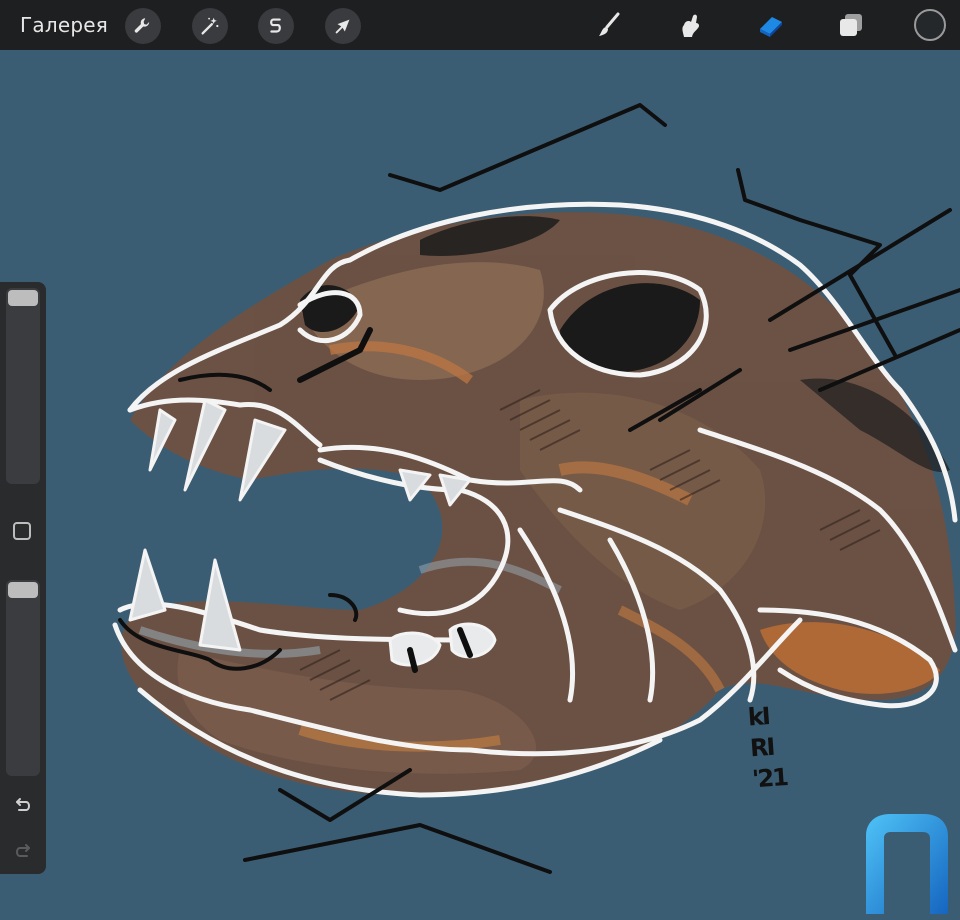 The height and width of the screenshot is (920, 960). I want to click on gallery-button: Галерея, so click(64, 25).